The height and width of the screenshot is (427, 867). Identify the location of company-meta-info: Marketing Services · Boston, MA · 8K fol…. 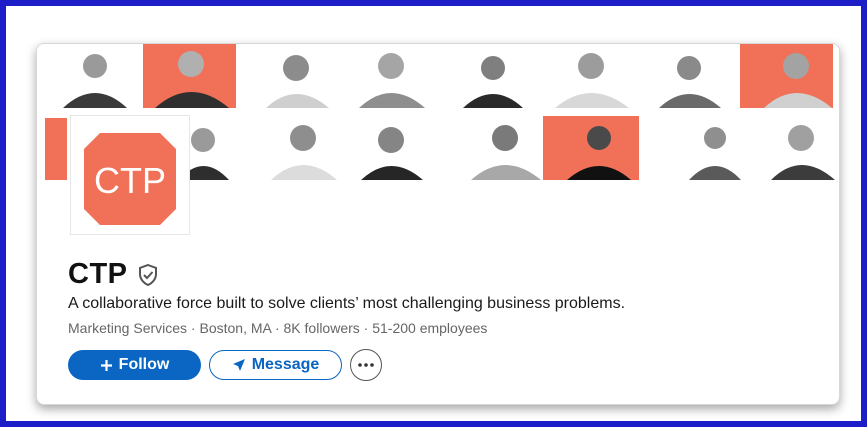
(278, 328).